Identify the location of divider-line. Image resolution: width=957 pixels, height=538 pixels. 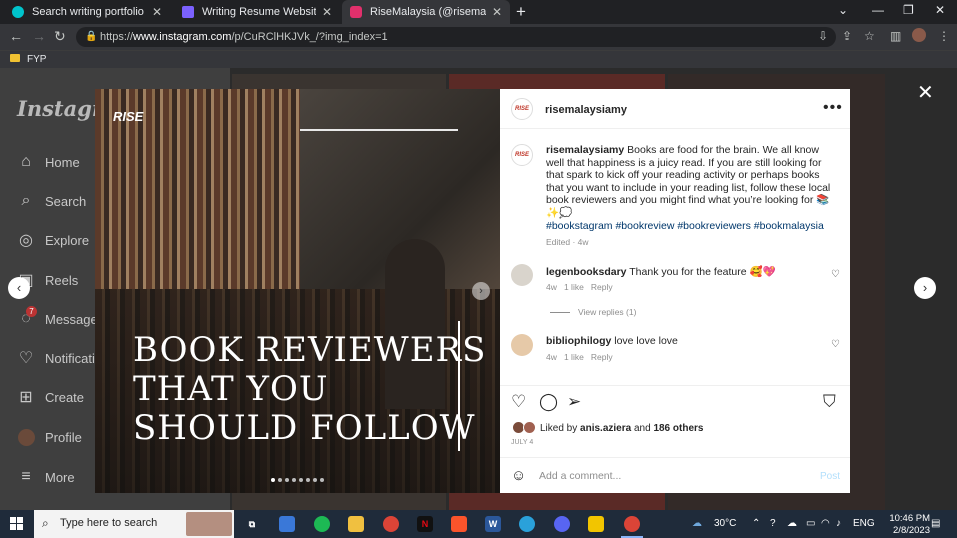
(379, 130).